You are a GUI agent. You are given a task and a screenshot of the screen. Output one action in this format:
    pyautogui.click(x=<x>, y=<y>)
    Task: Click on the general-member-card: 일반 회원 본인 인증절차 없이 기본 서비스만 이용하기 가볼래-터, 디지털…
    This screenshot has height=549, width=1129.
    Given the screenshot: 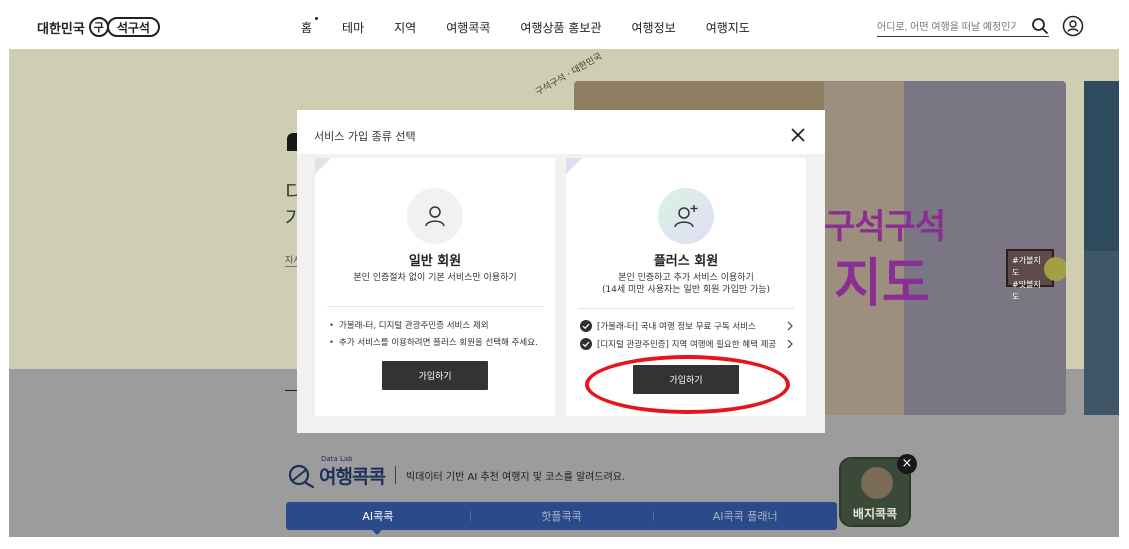 What is the action you would take?
    pyautogui.click(x=435, y=287)
    